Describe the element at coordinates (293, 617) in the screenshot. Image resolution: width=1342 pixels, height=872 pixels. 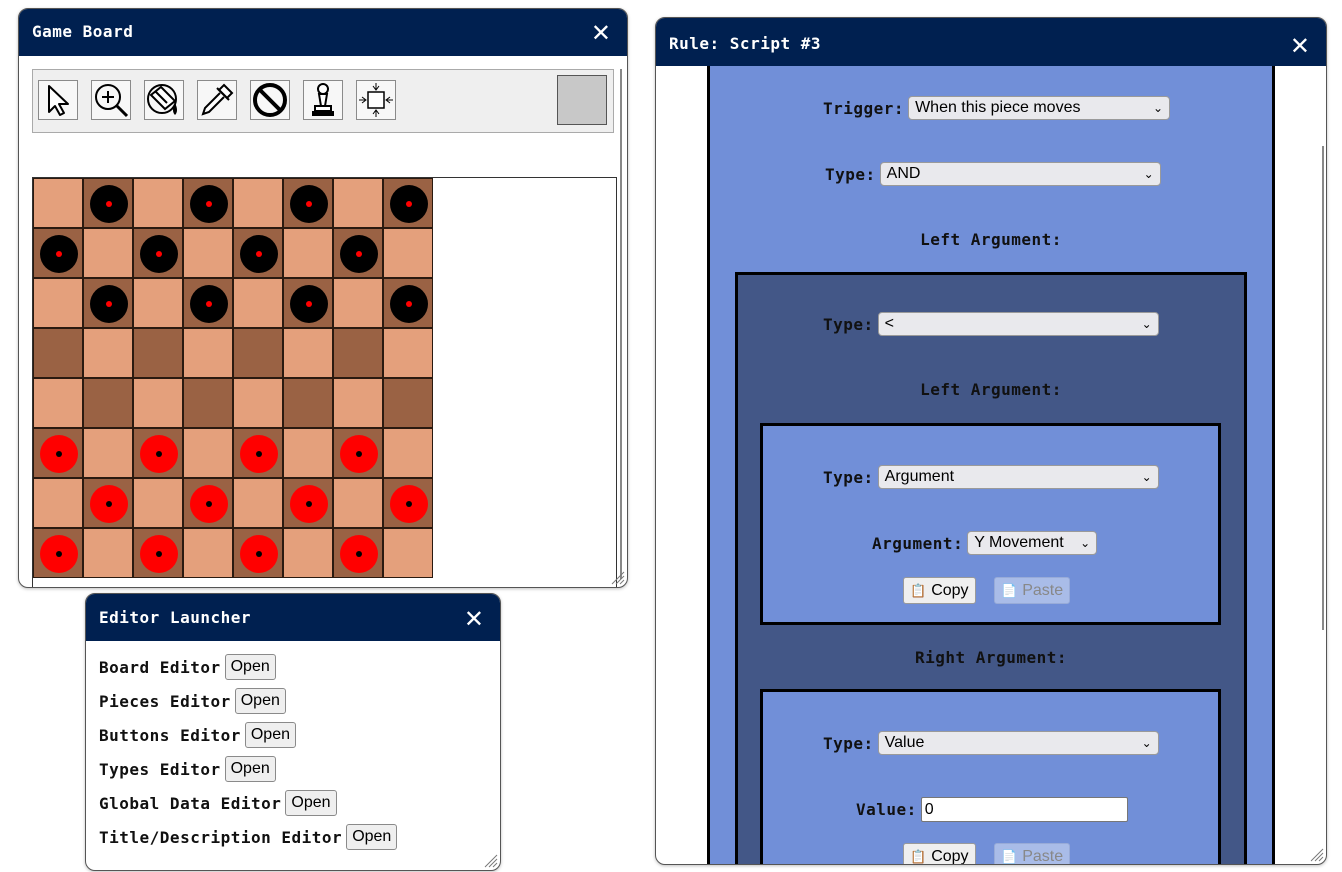
I see `editor-launcher-titlebar: Editor Launcher ✕` at that location.